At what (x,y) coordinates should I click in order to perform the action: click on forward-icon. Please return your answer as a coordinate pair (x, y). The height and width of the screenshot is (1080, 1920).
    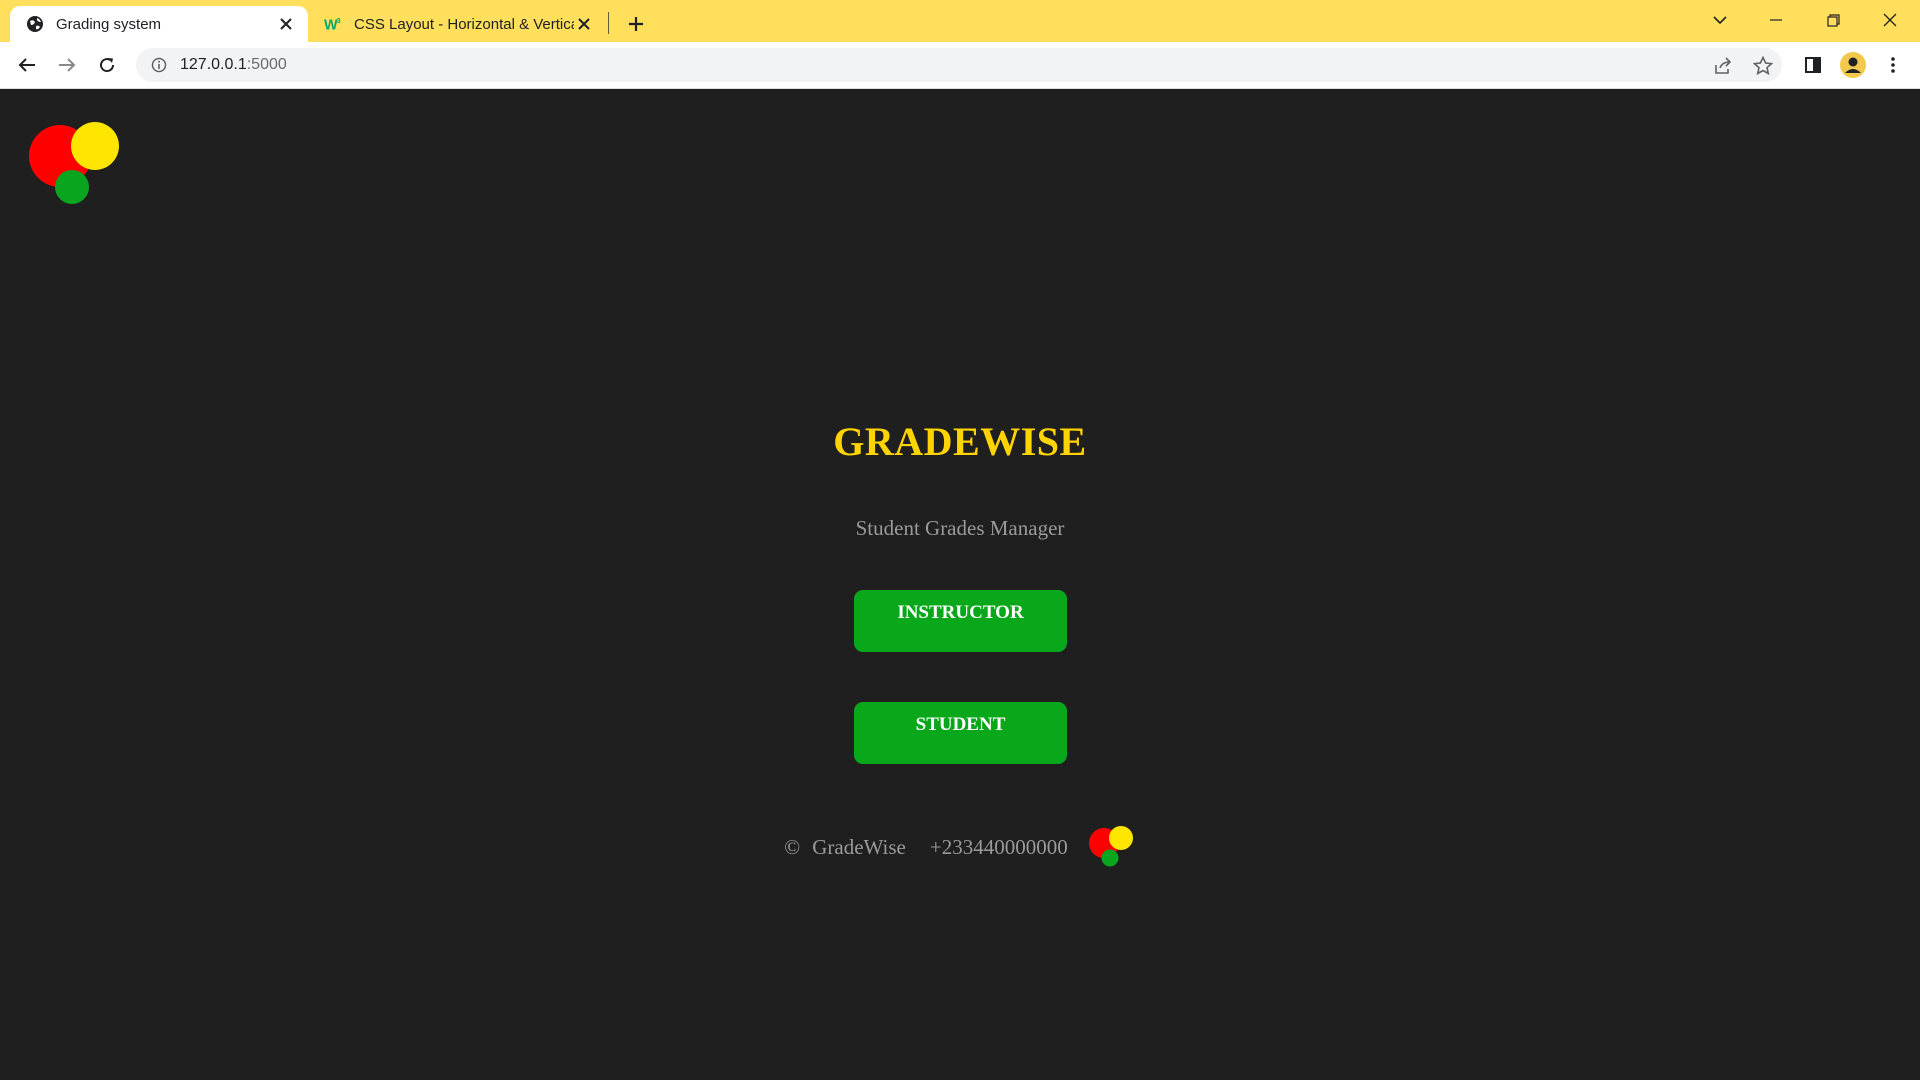
    Looking at the image, I should click on (67, 65).